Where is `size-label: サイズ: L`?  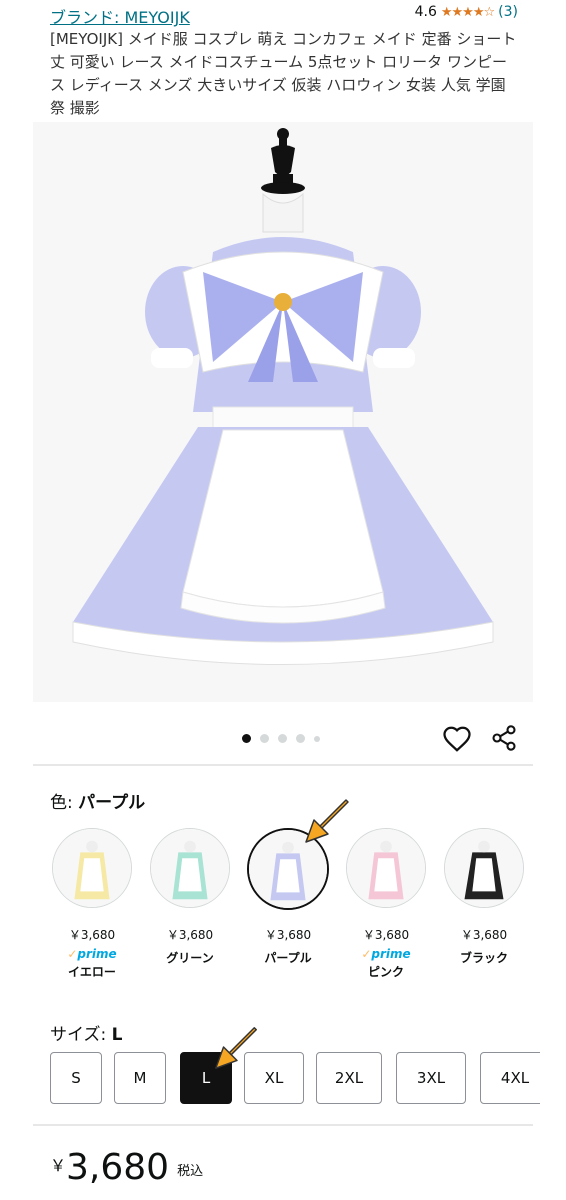
size-label: サイズ: L is located at coordinates (86, 1032).